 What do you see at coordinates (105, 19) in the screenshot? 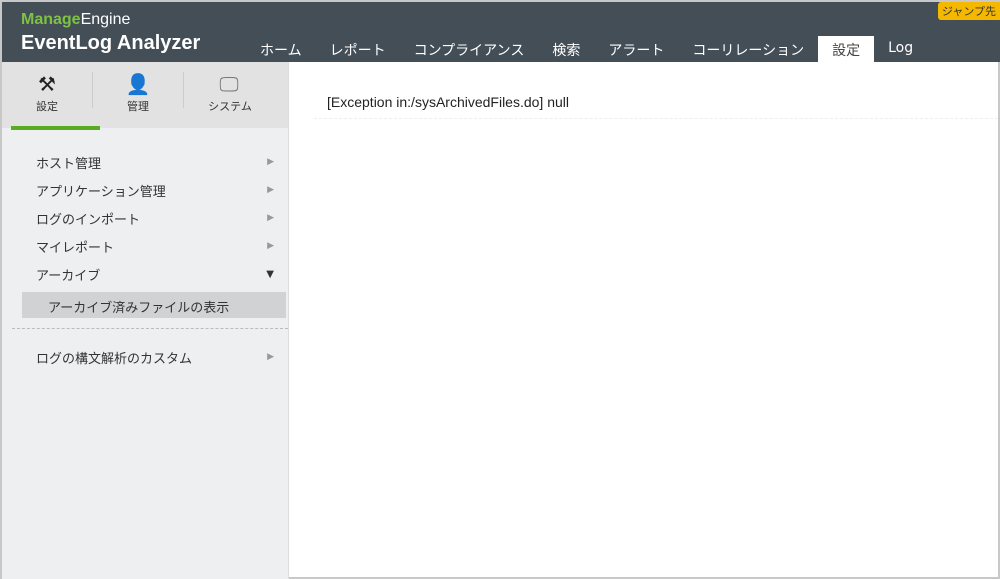
I see `brand-engine: Engine` at bounding box center [105, 19].